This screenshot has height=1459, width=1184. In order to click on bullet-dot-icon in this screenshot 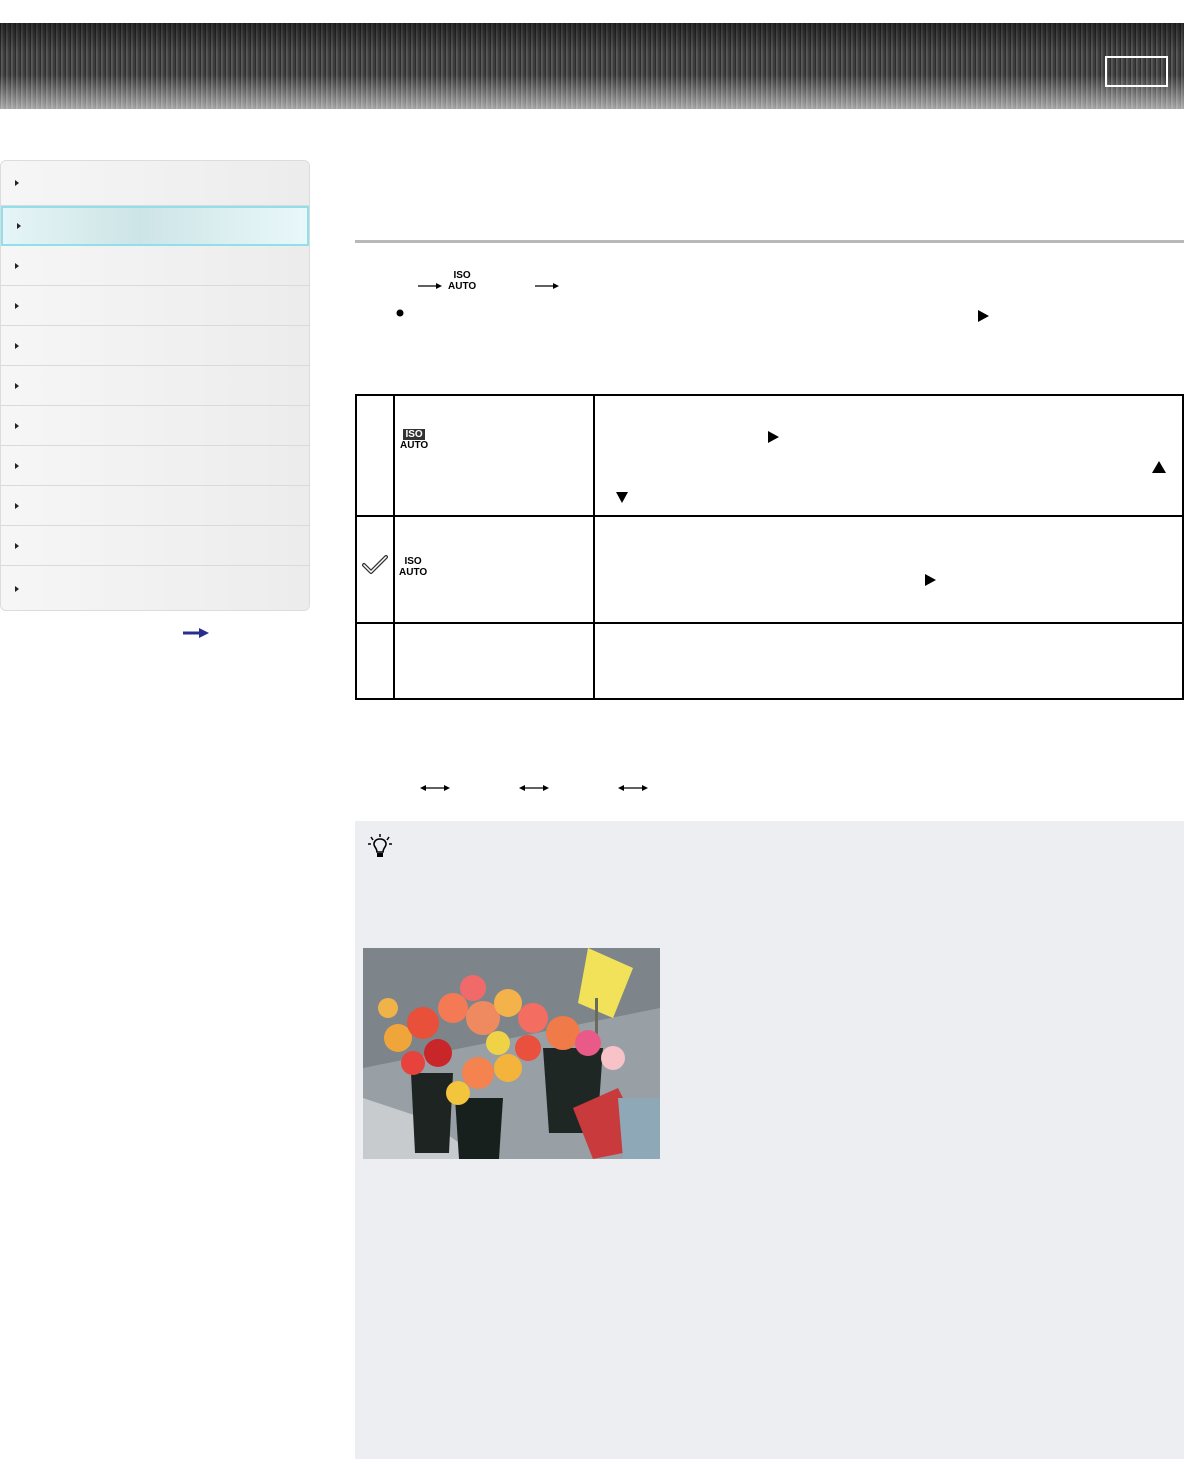, I will do `click(400, 313)`.